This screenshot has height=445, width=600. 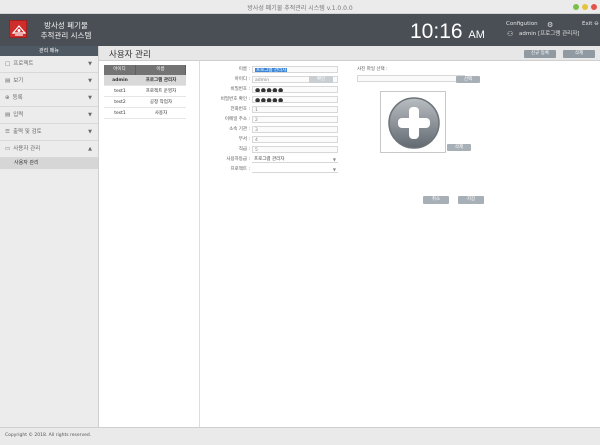 I want to click on project-row: 프로젝트 : ▼, so click(x=300, y=170).